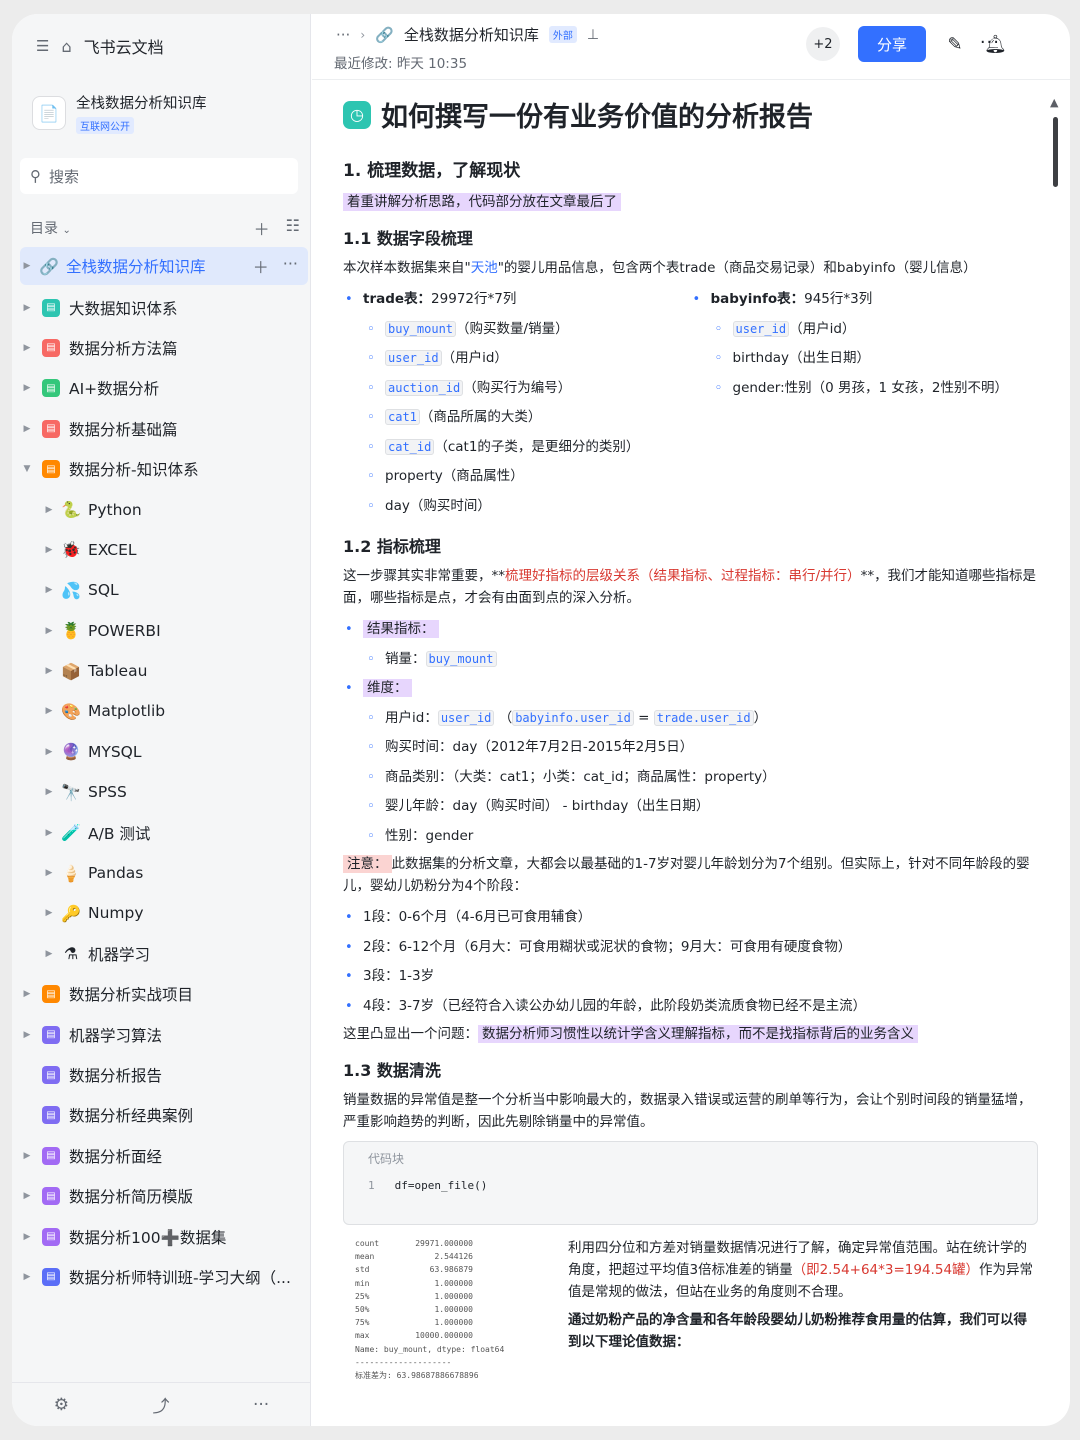 This screenshot has height=1440, width=1080. Describe the element at coordinates (955, 44) in the screenshot. I see `edit-pencil-icon: ✎` at that location.